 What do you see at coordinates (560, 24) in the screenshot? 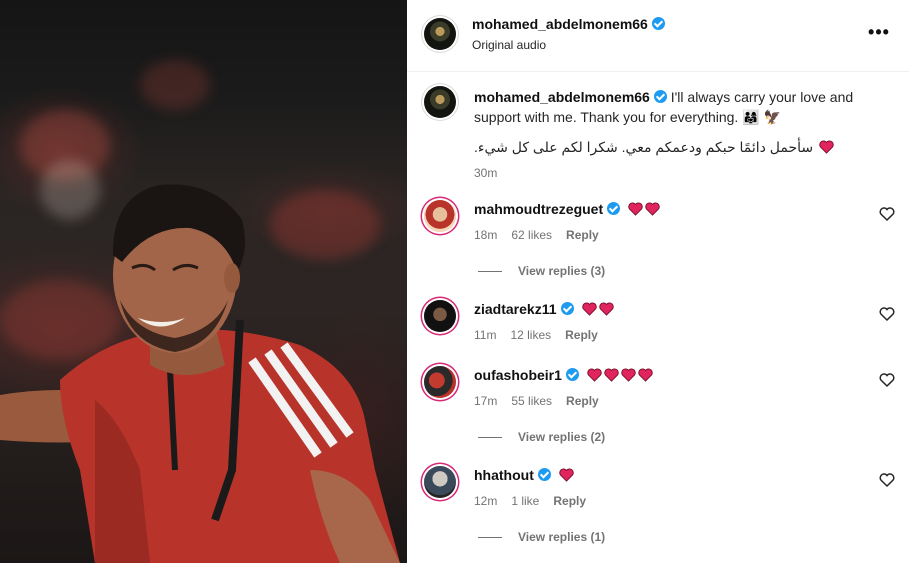
I see `author-username-text: mohamed_abdelmonem66` at bounding box center [560, 24].